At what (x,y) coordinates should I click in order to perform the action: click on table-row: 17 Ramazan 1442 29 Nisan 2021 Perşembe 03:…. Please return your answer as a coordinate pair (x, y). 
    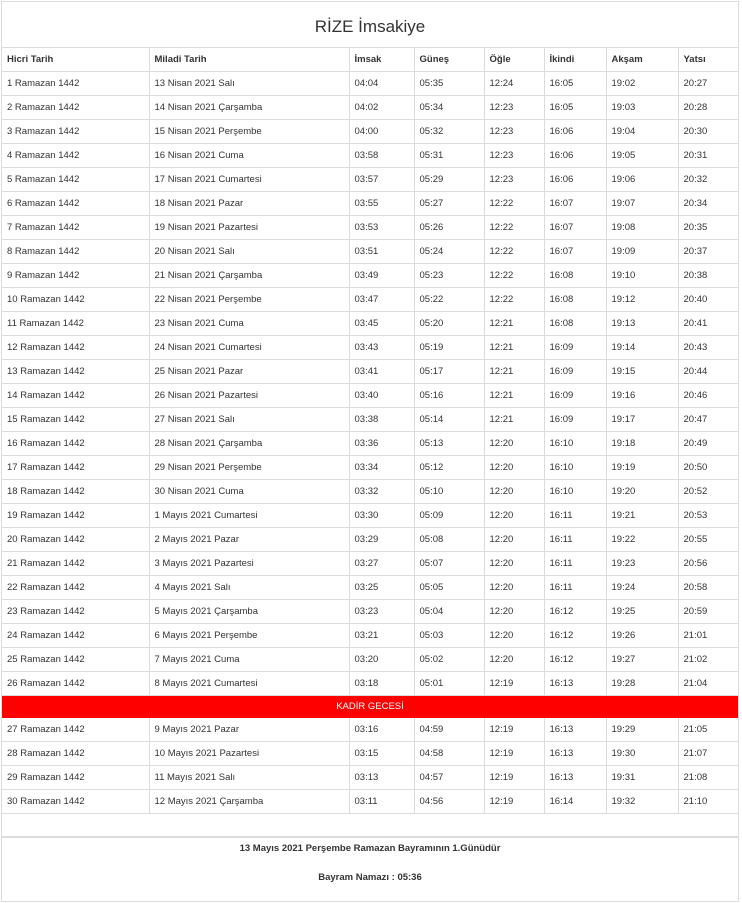
    Looking at the image, I should click on (370, 467).